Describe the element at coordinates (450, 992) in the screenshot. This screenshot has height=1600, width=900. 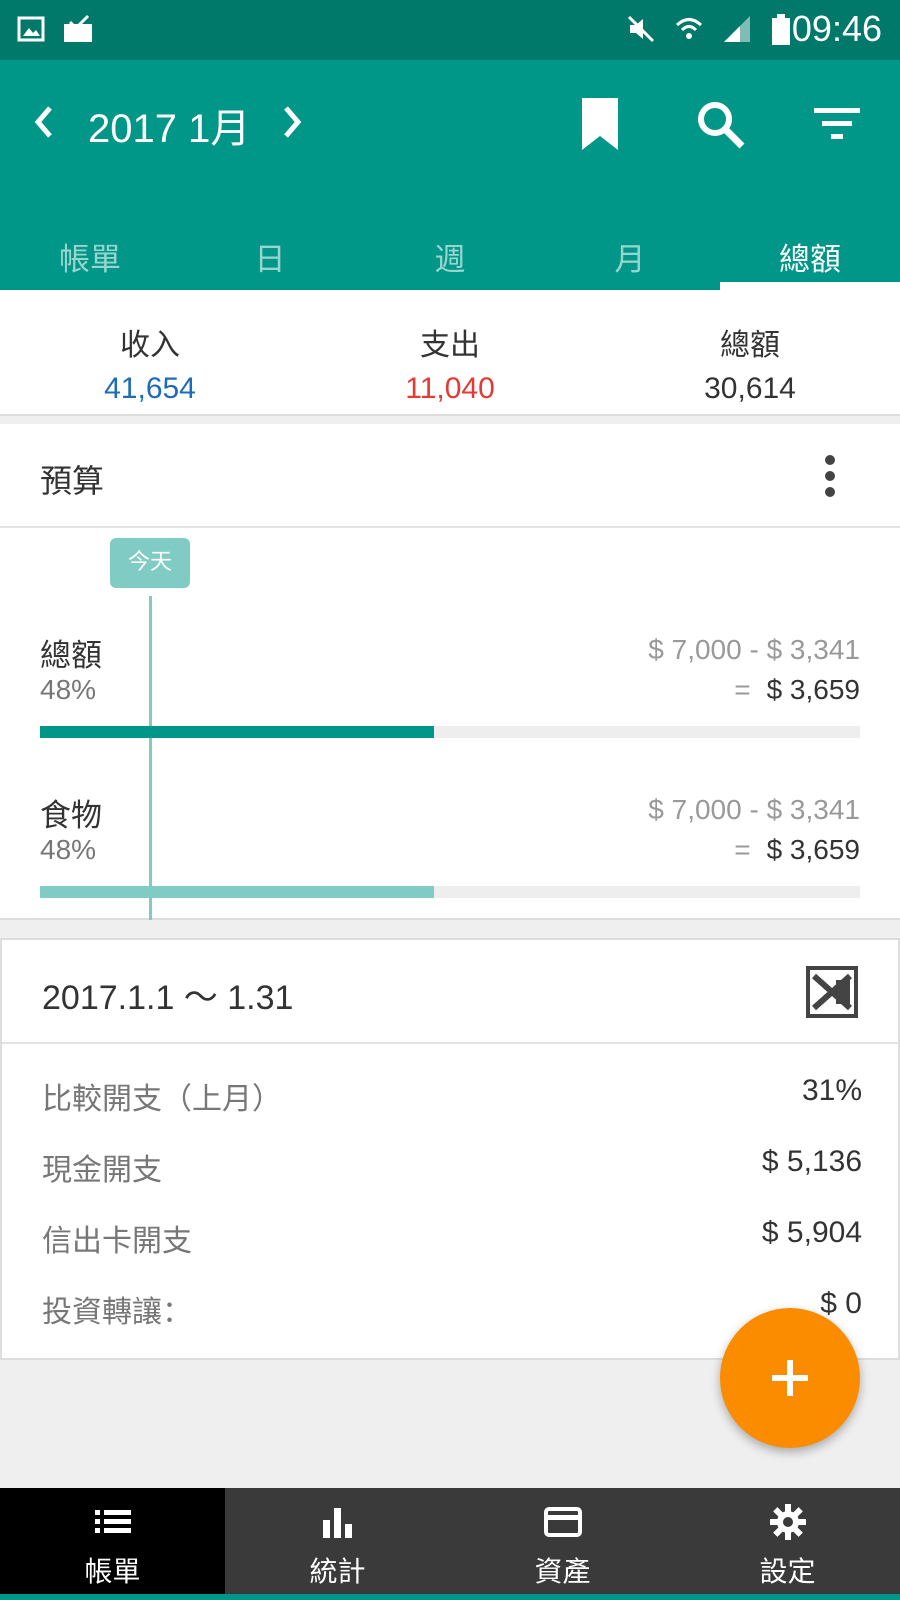
I see `period-header: 2017.1.1 ～ 1.31` at that location.